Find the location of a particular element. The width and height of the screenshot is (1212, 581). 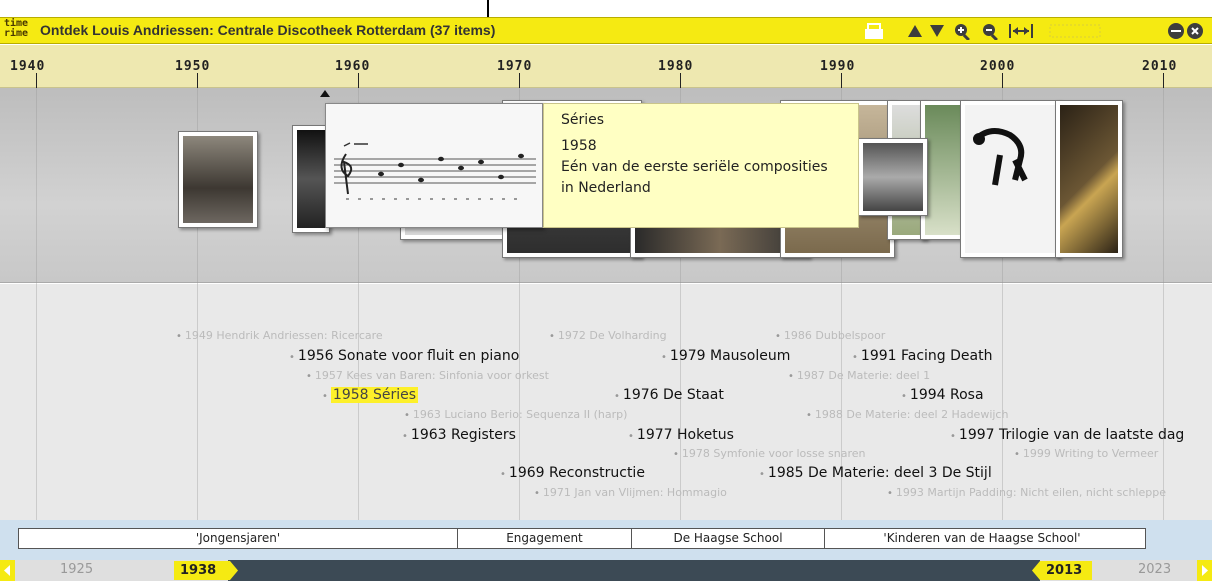

scroll-up-icon is located at coordinates (915, 31).